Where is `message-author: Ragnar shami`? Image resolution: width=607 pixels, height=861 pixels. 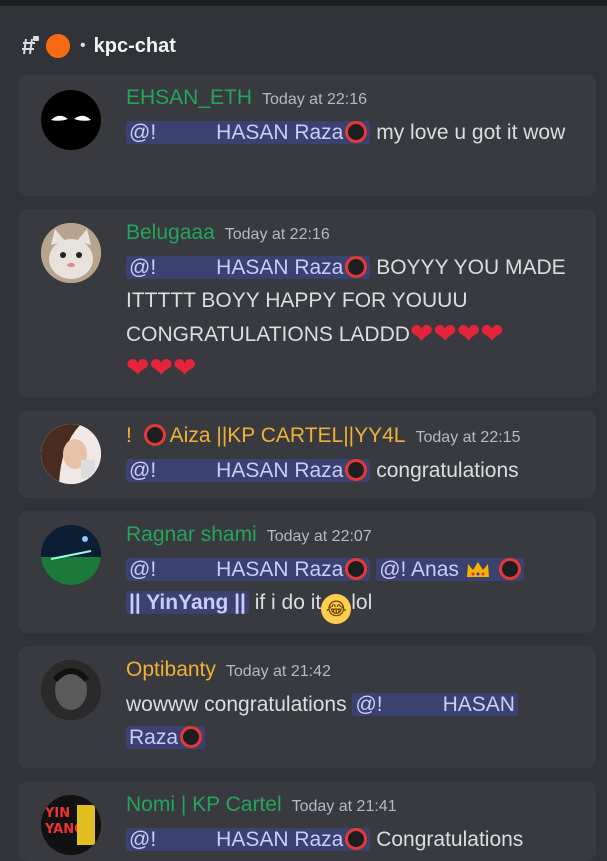 message-author: Ragnar shami is located at coordinates (191, 535).